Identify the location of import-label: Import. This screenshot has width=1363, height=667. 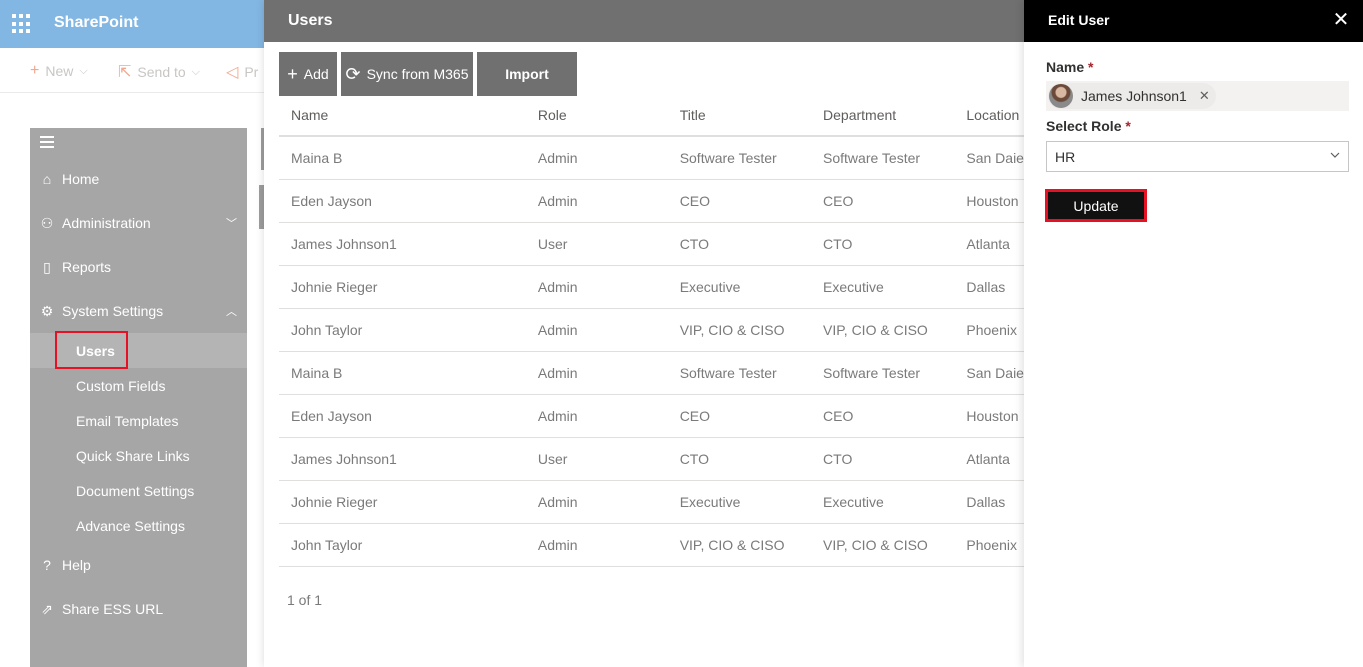
(527, 74).